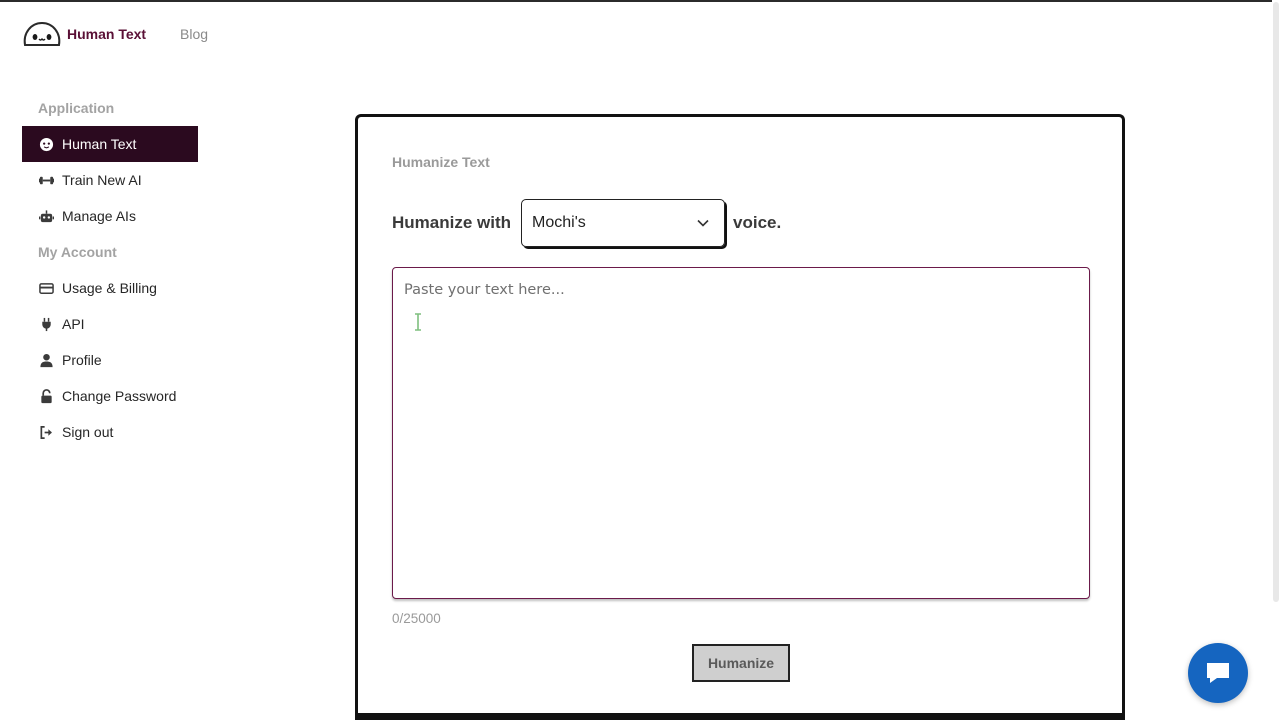  I want to click on sidebar-item-label: Sign out, so click(88, 432).